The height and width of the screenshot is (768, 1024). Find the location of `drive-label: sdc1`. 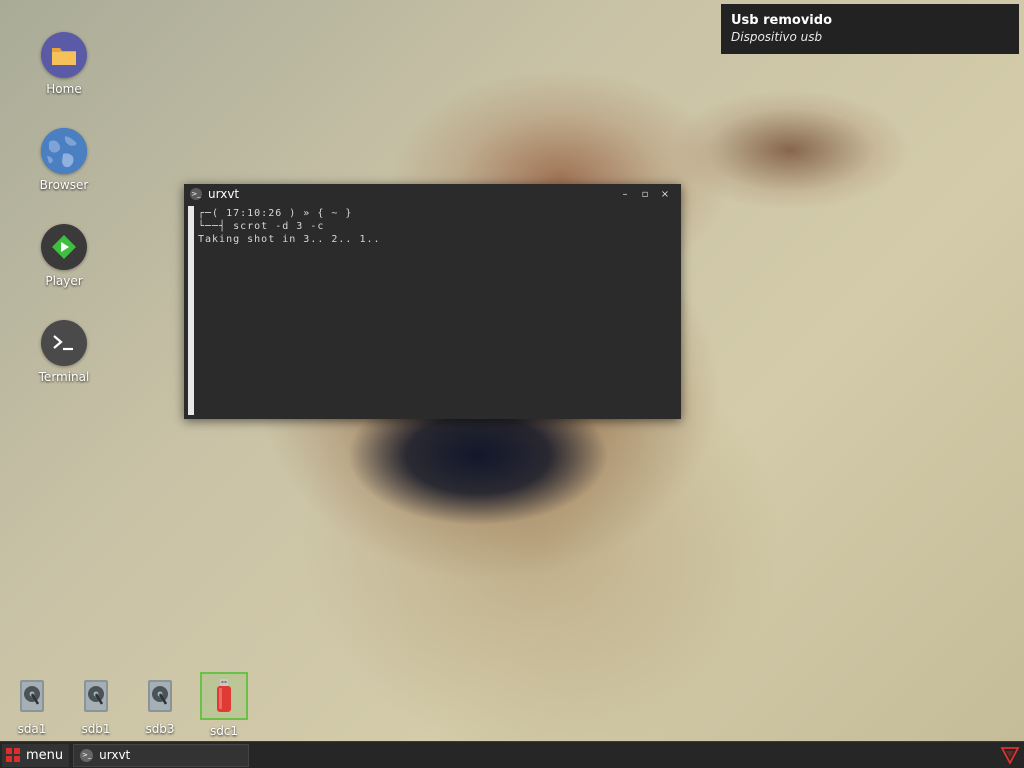

drive-label: sdc1 is located at coordinates (224, 731).